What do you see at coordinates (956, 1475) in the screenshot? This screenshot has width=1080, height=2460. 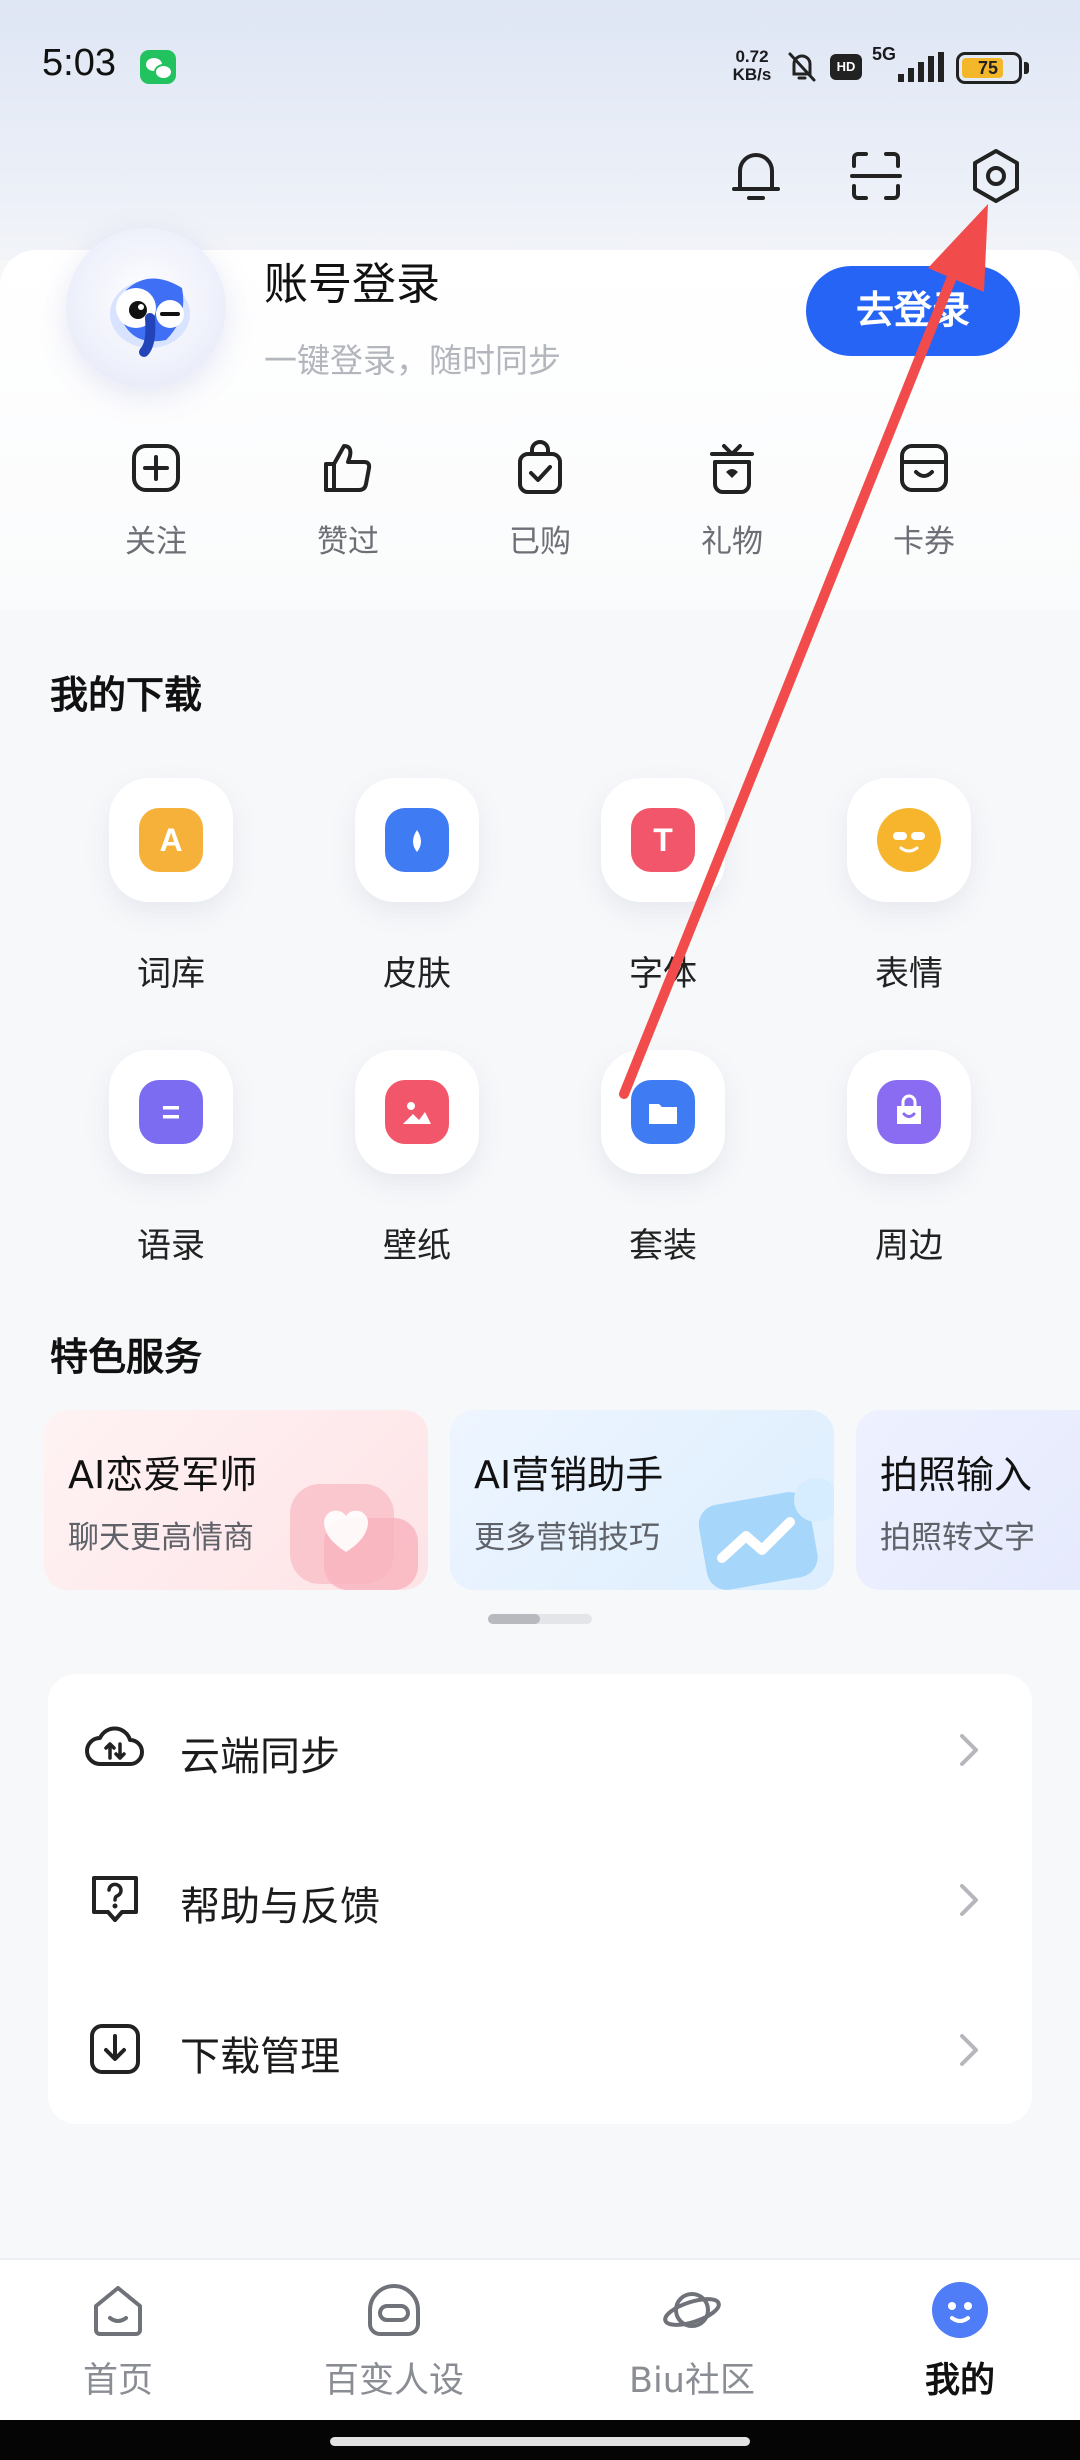 I see `service-card-title: 拍照输入` at bounding box center [956, 1475].